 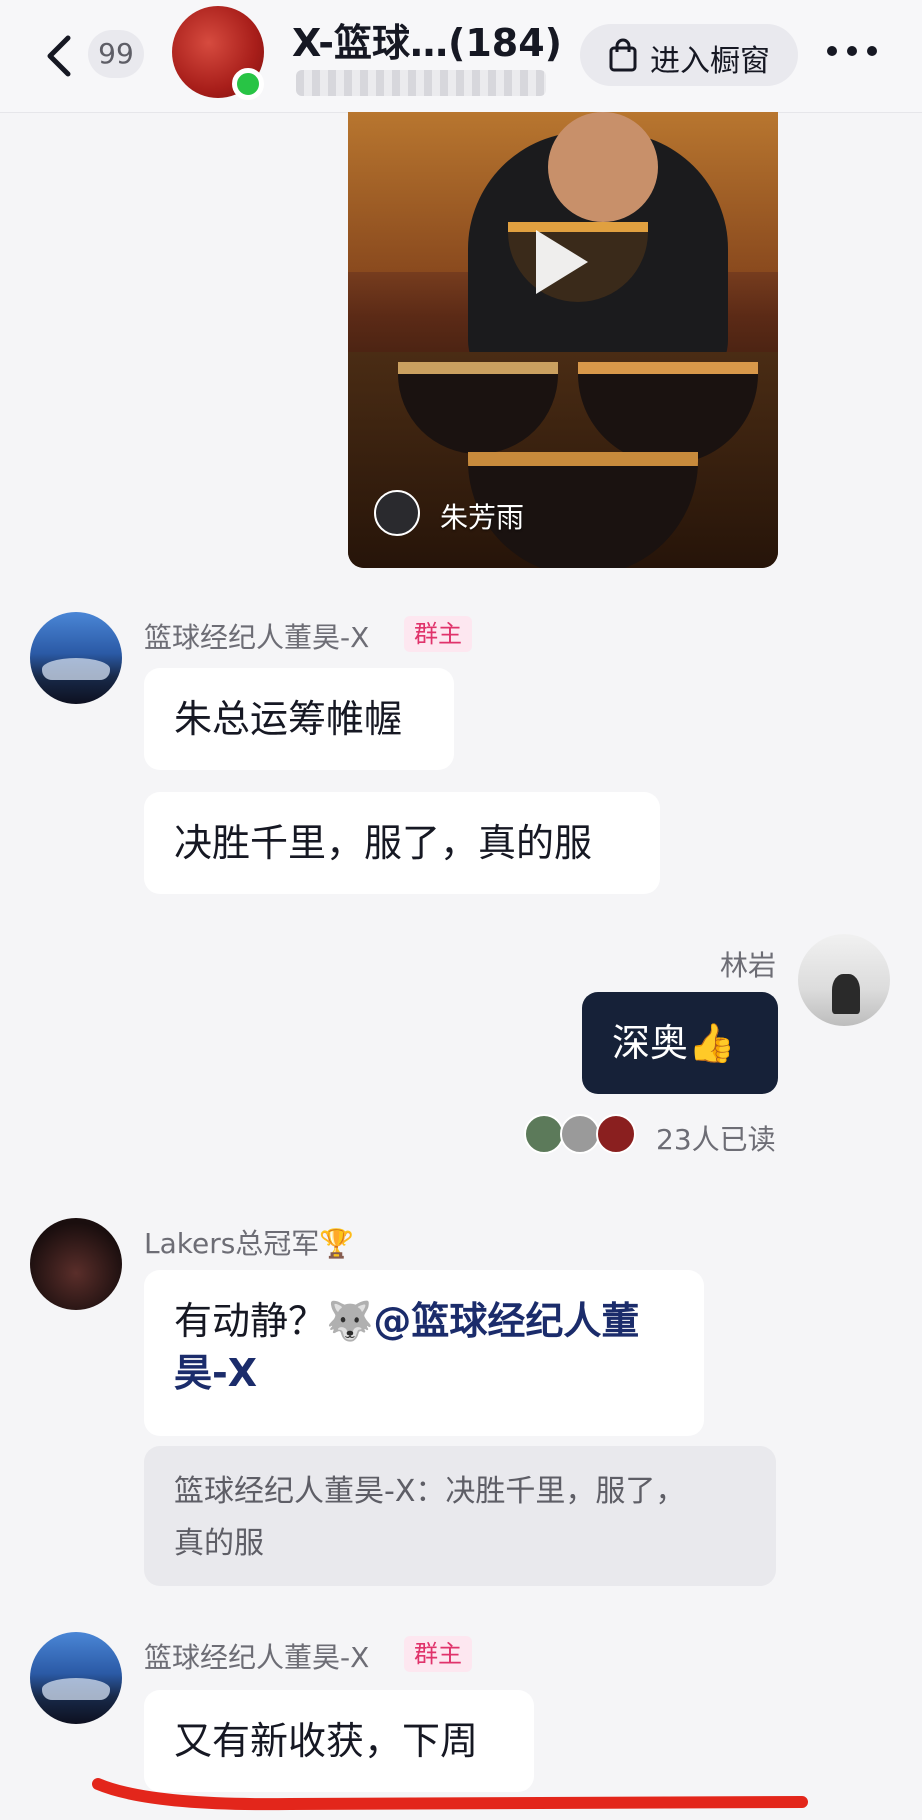 What do you see at coordinates (350, 1321) in the screenshot?
I see `wolf-emoji-icon: 🐺` at bounding box center [350, 1321].